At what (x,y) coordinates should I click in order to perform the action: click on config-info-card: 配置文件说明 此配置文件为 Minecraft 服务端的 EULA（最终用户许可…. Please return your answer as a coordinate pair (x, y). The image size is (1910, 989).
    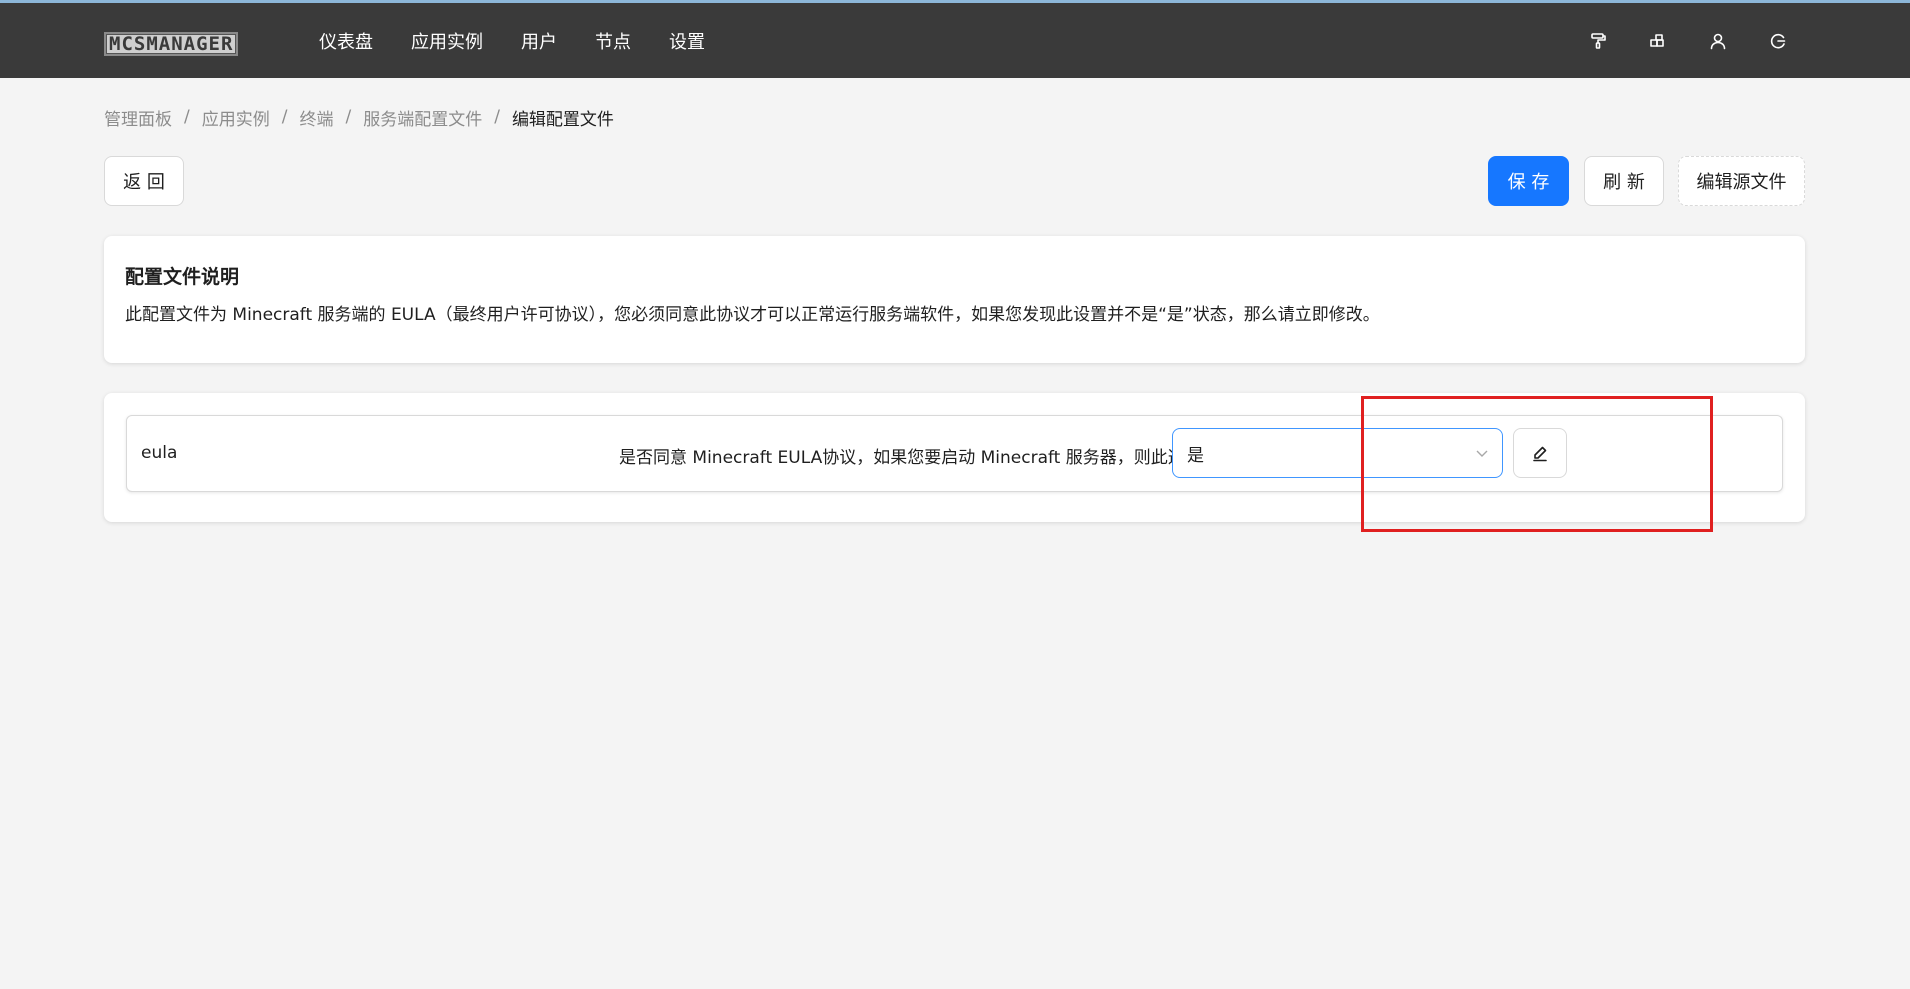
    Looking at the image, I should click on (954, 299).